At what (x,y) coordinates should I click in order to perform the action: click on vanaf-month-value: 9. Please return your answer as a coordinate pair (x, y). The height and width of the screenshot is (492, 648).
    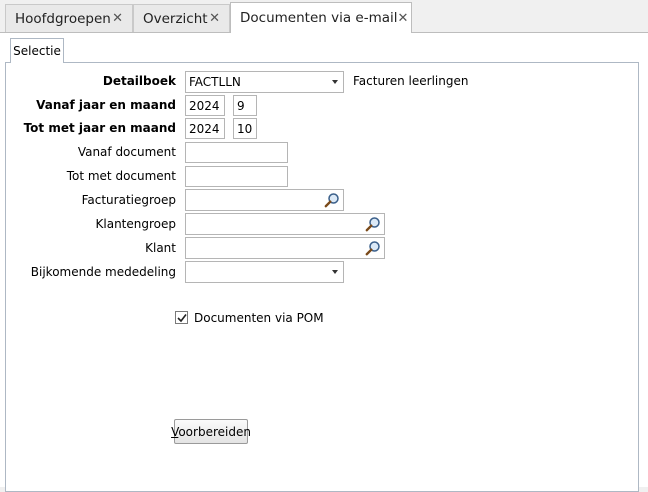
    Looking at the image, I should click on (241, 106).